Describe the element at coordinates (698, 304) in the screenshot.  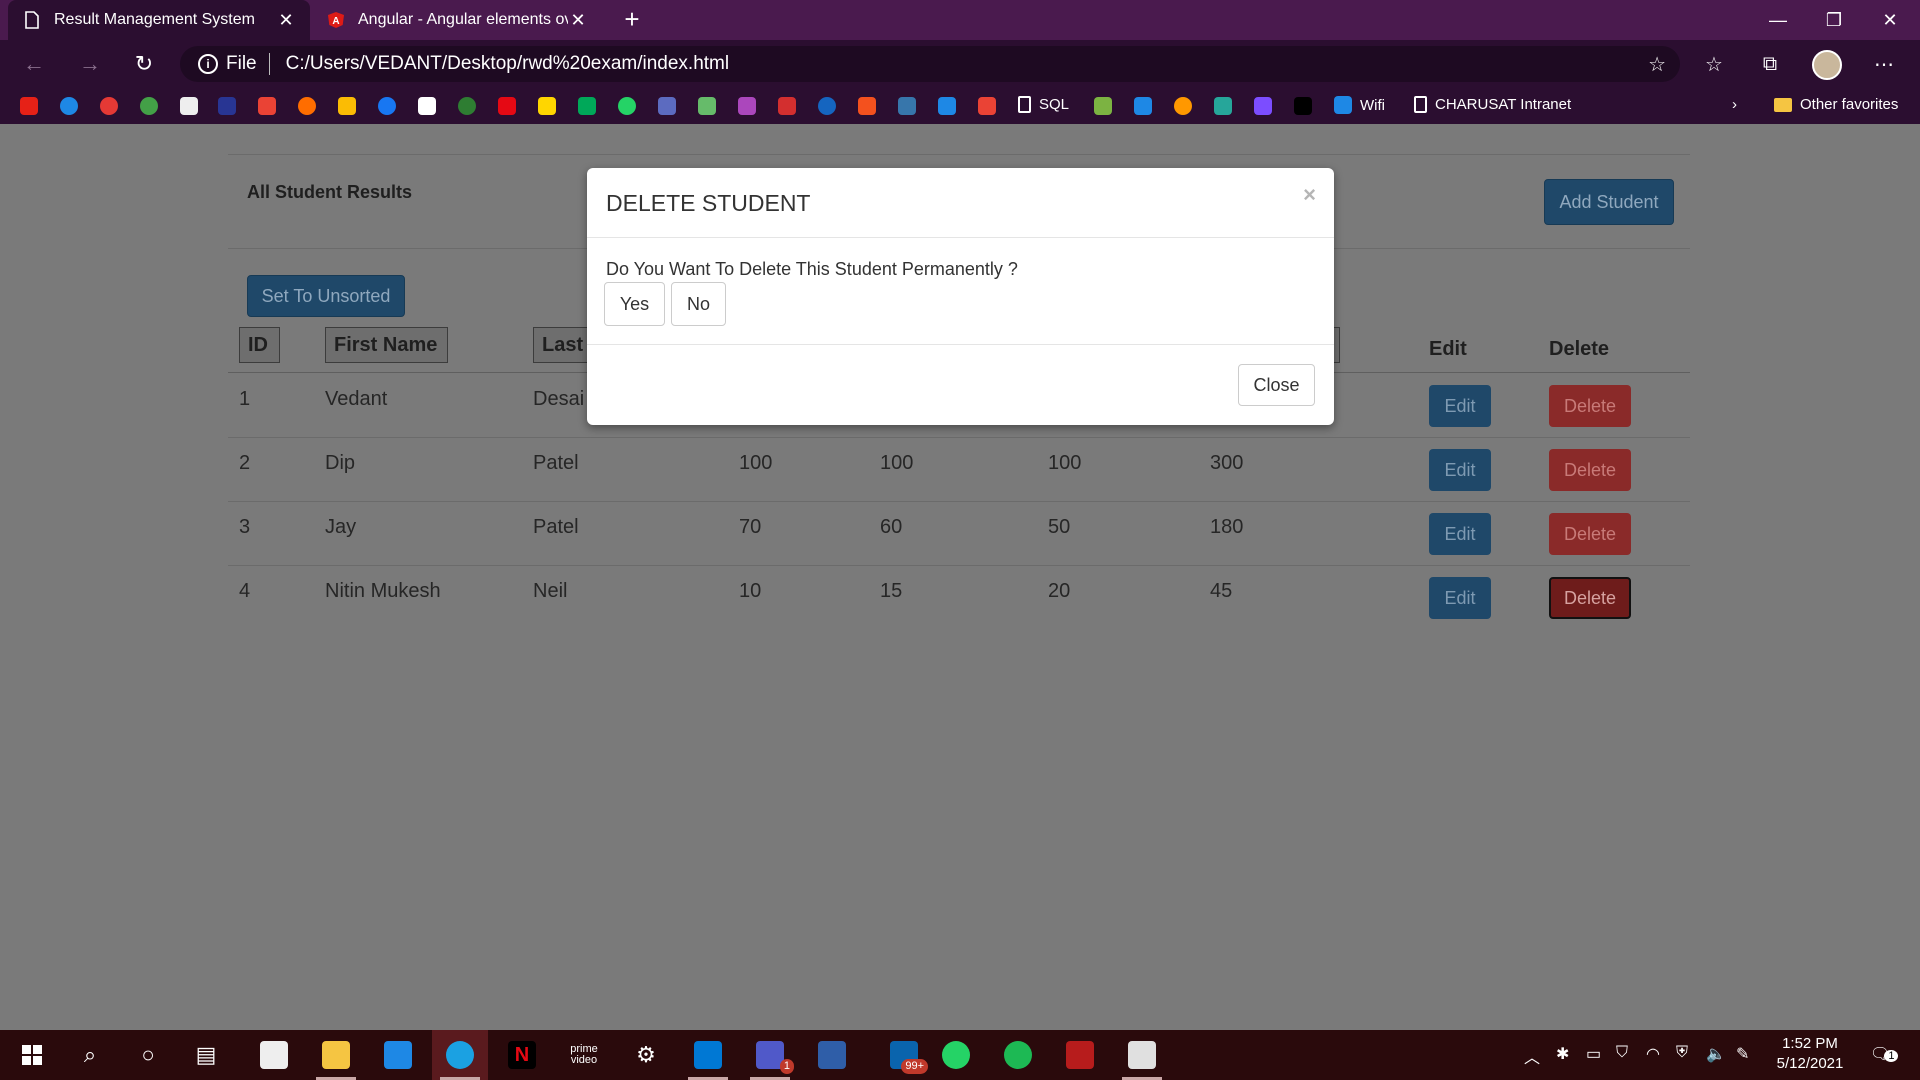
I see `no-button: No` at that location.